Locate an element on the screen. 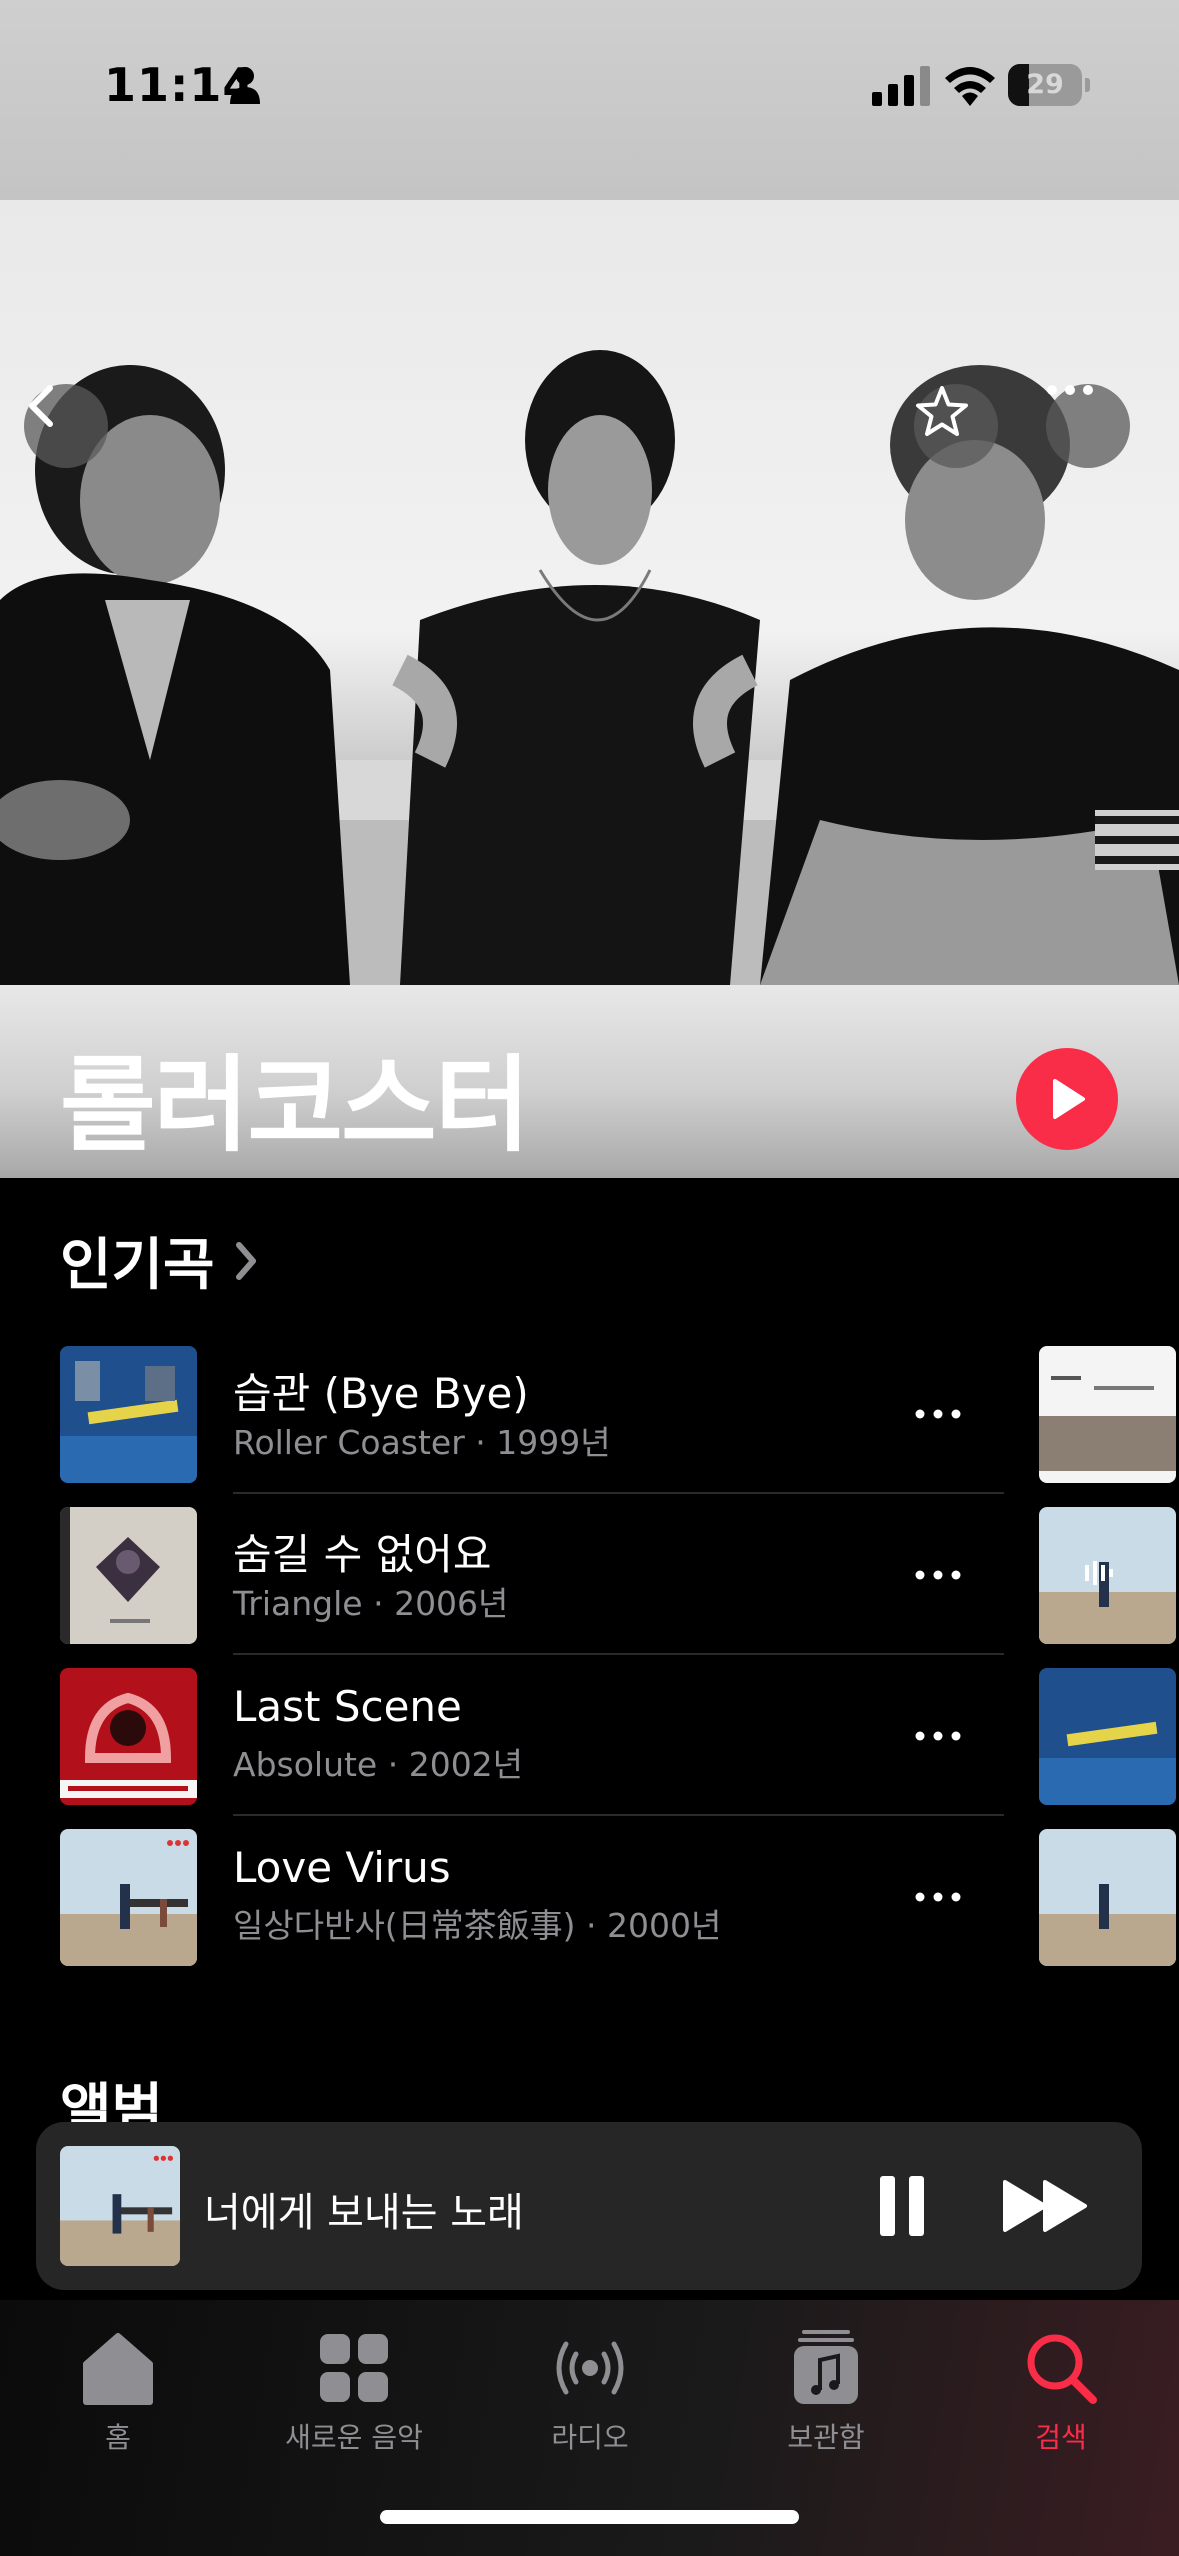 The image size is (1179, 2556). tab-label: 라디오 is located at coordinates (590, 2437).